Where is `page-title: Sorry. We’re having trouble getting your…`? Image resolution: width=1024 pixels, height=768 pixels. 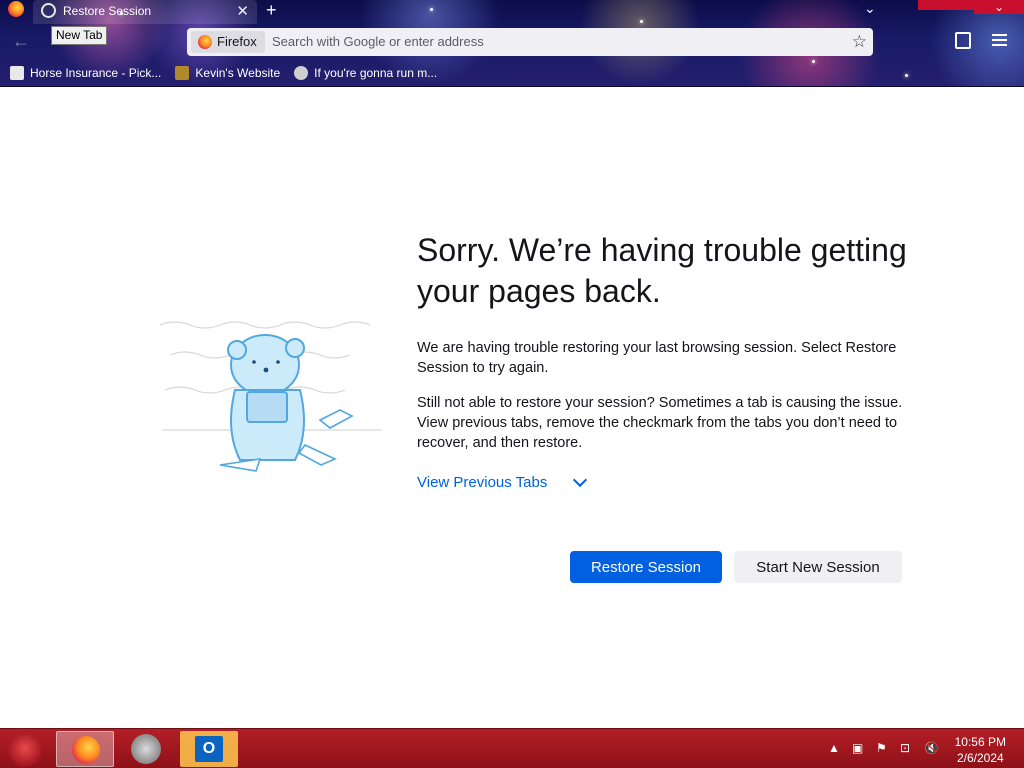
page-title: Sorry. We’re having trouble getting your… is located at coordinates (662, 270).